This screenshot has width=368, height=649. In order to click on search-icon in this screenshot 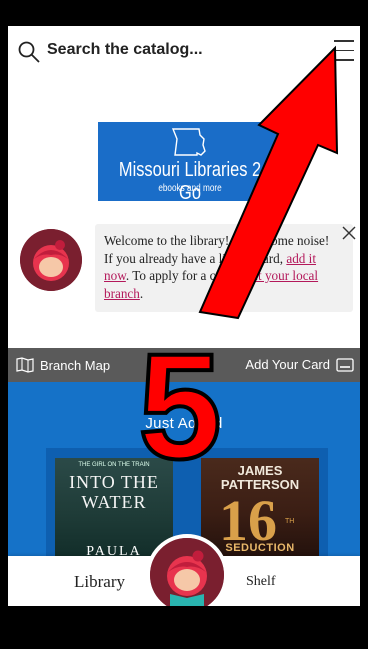, I will do `click(29, 52)`.